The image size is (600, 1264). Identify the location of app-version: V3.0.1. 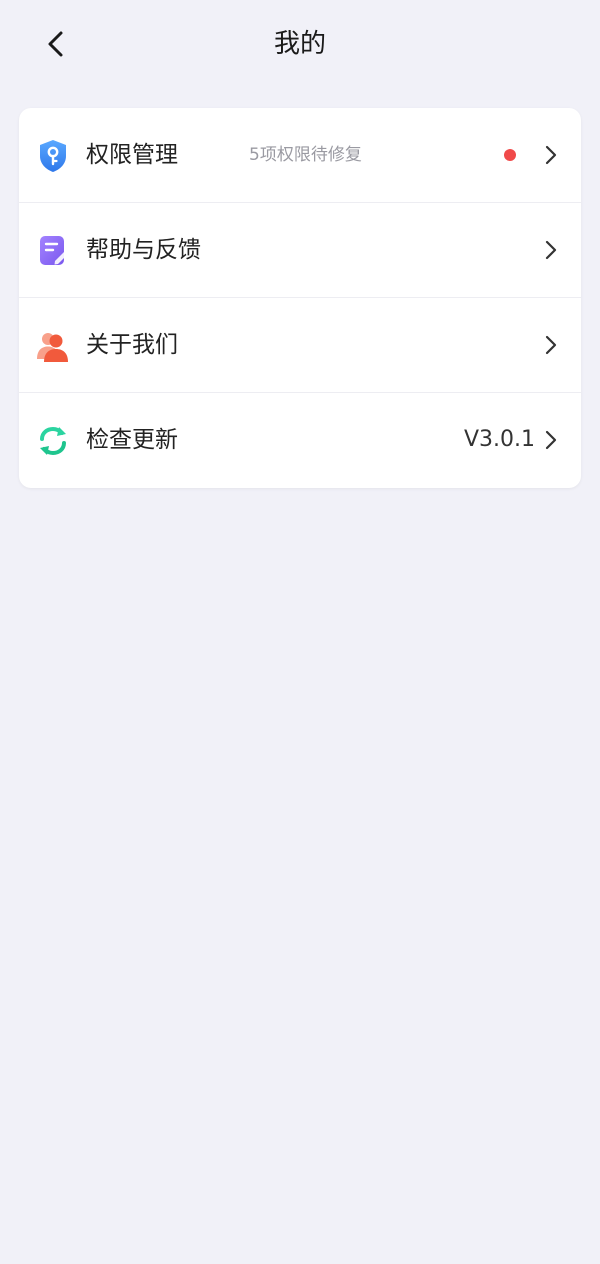
(499, 439).